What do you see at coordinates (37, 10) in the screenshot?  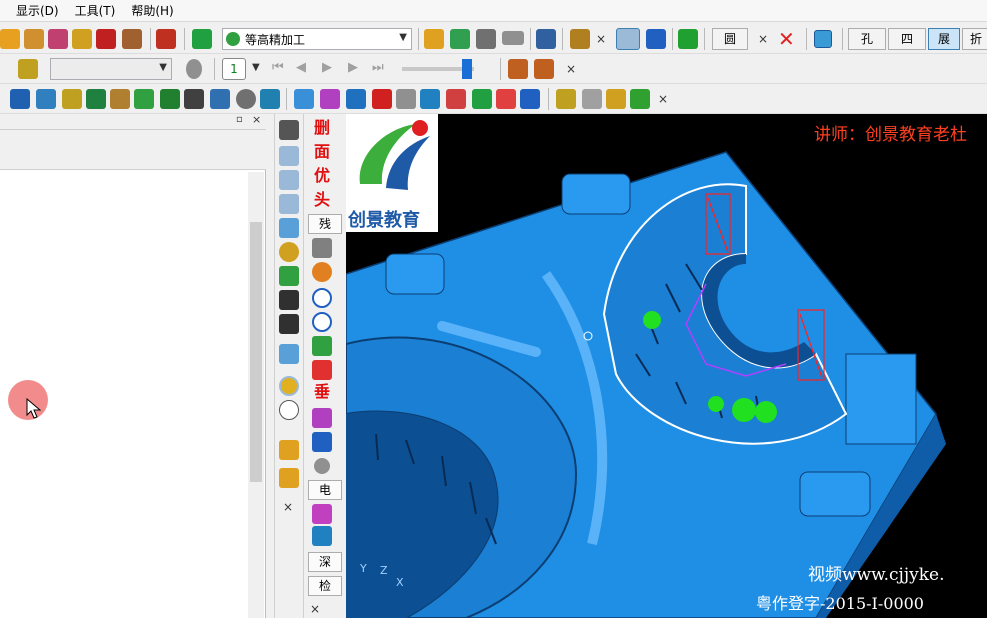 I see `menu-display: 显示(D)` at bounding box center [37, 10].